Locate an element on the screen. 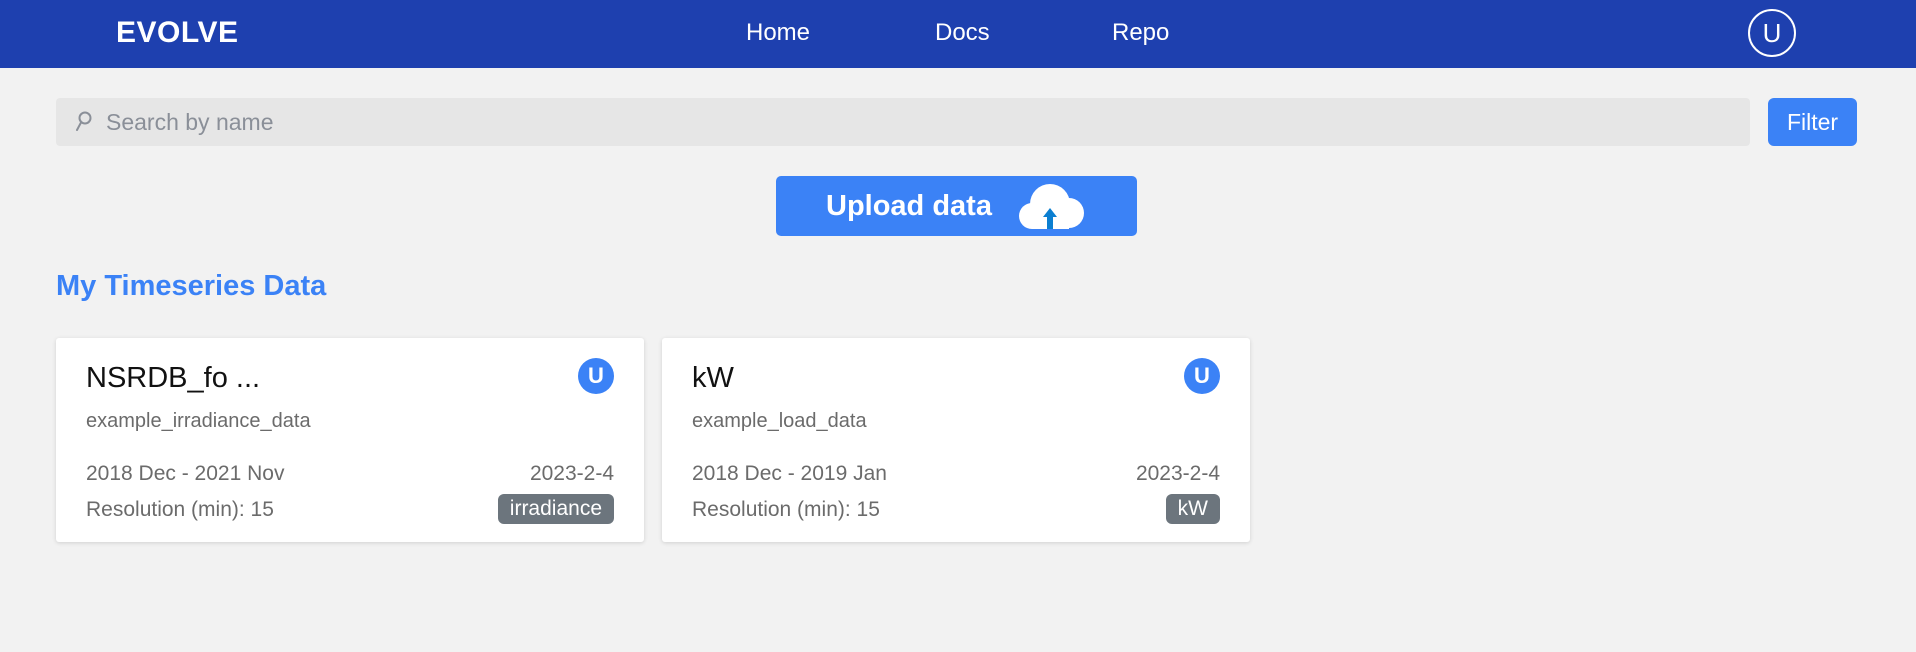  upload-data-button: Upload data is located at coordinates (956, 206).